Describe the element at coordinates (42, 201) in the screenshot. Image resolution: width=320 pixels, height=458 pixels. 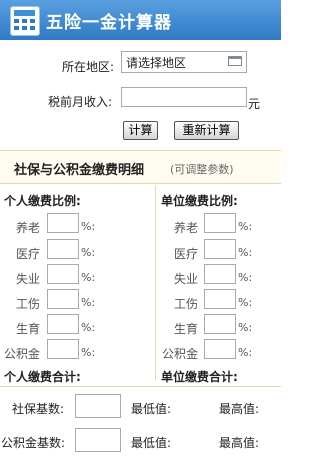
I see `personal-rate-title: 个人缴费比例:` at that location.